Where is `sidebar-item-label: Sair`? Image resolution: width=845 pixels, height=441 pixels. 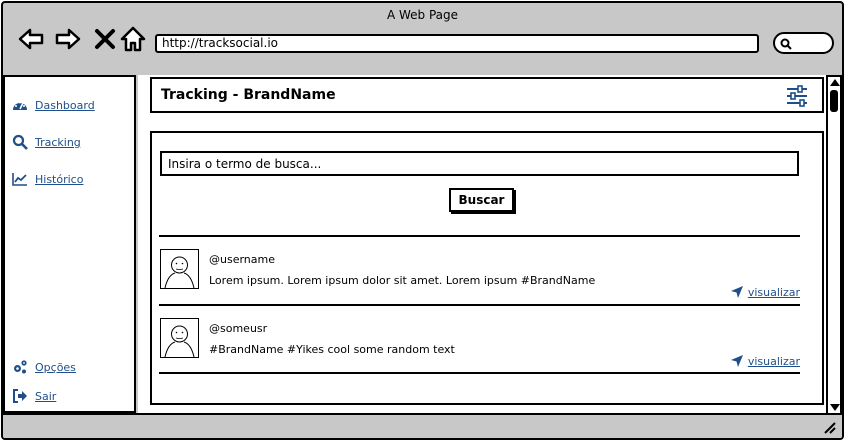
sidebar-item-label: Sair is located at coordinates (46, 396).